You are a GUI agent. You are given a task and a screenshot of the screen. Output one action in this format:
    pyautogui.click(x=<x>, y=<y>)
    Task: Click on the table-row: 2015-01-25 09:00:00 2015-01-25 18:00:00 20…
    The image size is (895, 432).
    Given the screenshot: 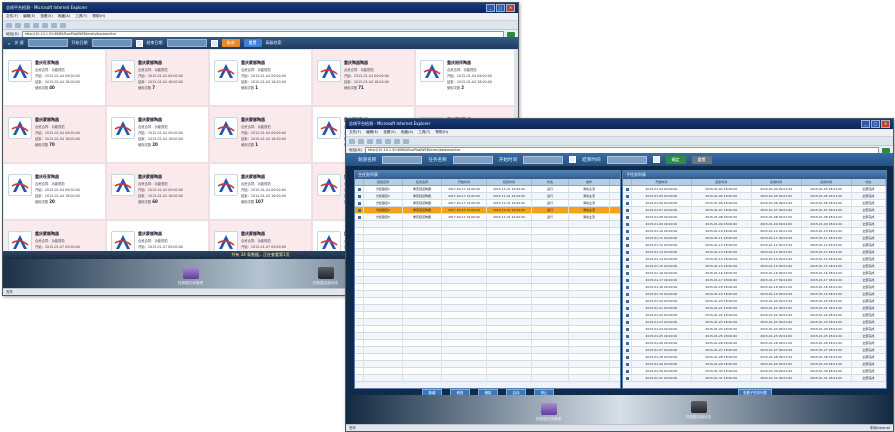 What is the action you would take?
    pyautogui.click(x=754, y=336)
    